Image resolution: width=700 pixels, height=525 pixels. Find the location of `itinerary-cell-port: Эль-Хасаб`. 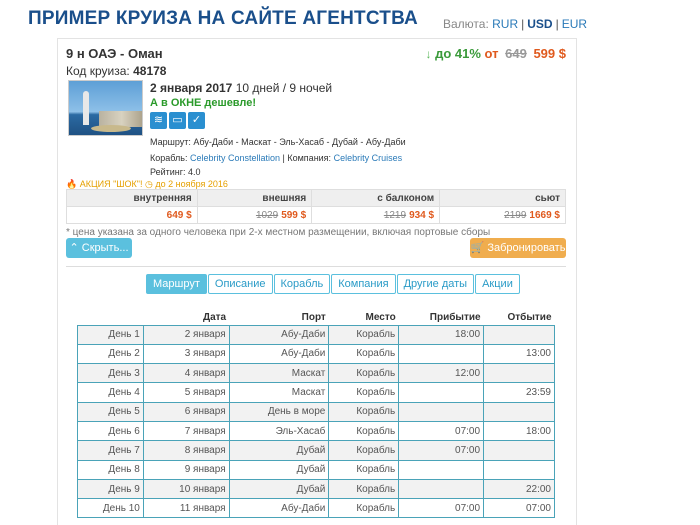

itinerary-cell-port: Эль-Хасаб is located at coordinates (279, 431).